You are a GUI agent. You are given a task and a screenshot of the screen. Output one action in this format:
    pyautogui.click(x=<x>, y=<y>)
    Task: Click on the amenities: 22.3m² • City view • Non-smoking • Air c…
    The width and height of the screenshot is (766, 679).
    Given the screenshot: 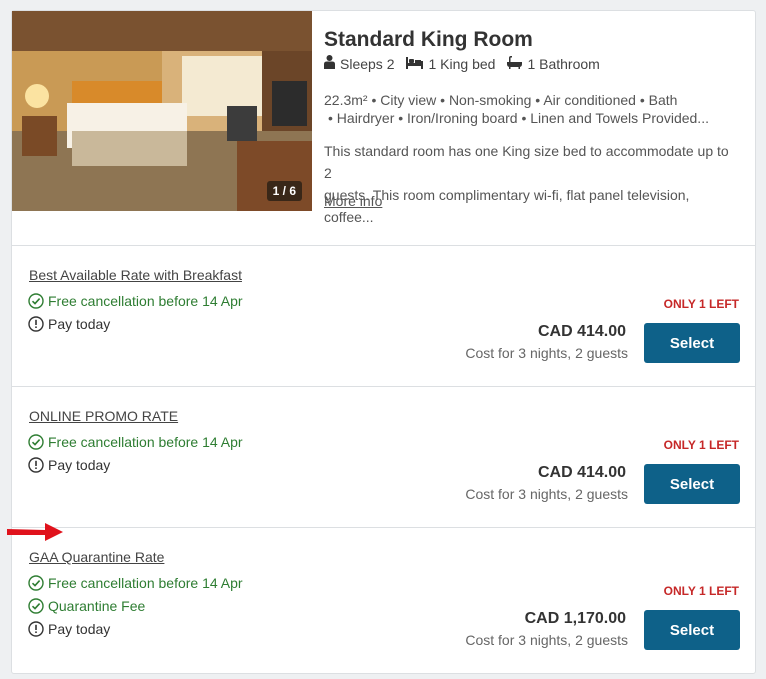 What is the action you would take?
    pyautogui.click(x=529, y=109)
    